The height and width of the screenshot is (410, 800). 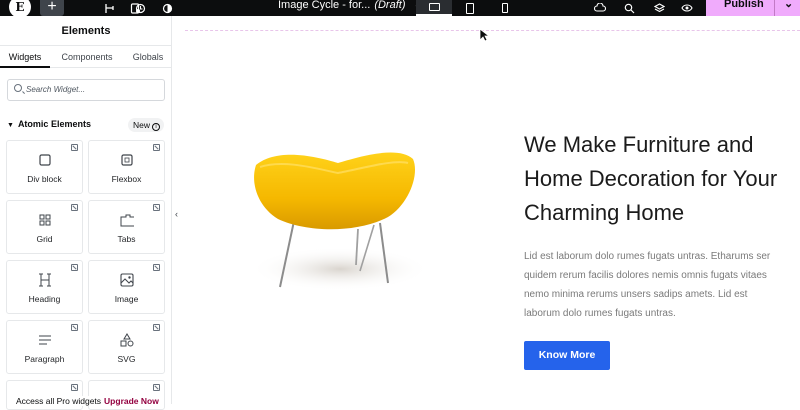 I want to click on section-title: Atomic Elements, so click(x=54, y=124).